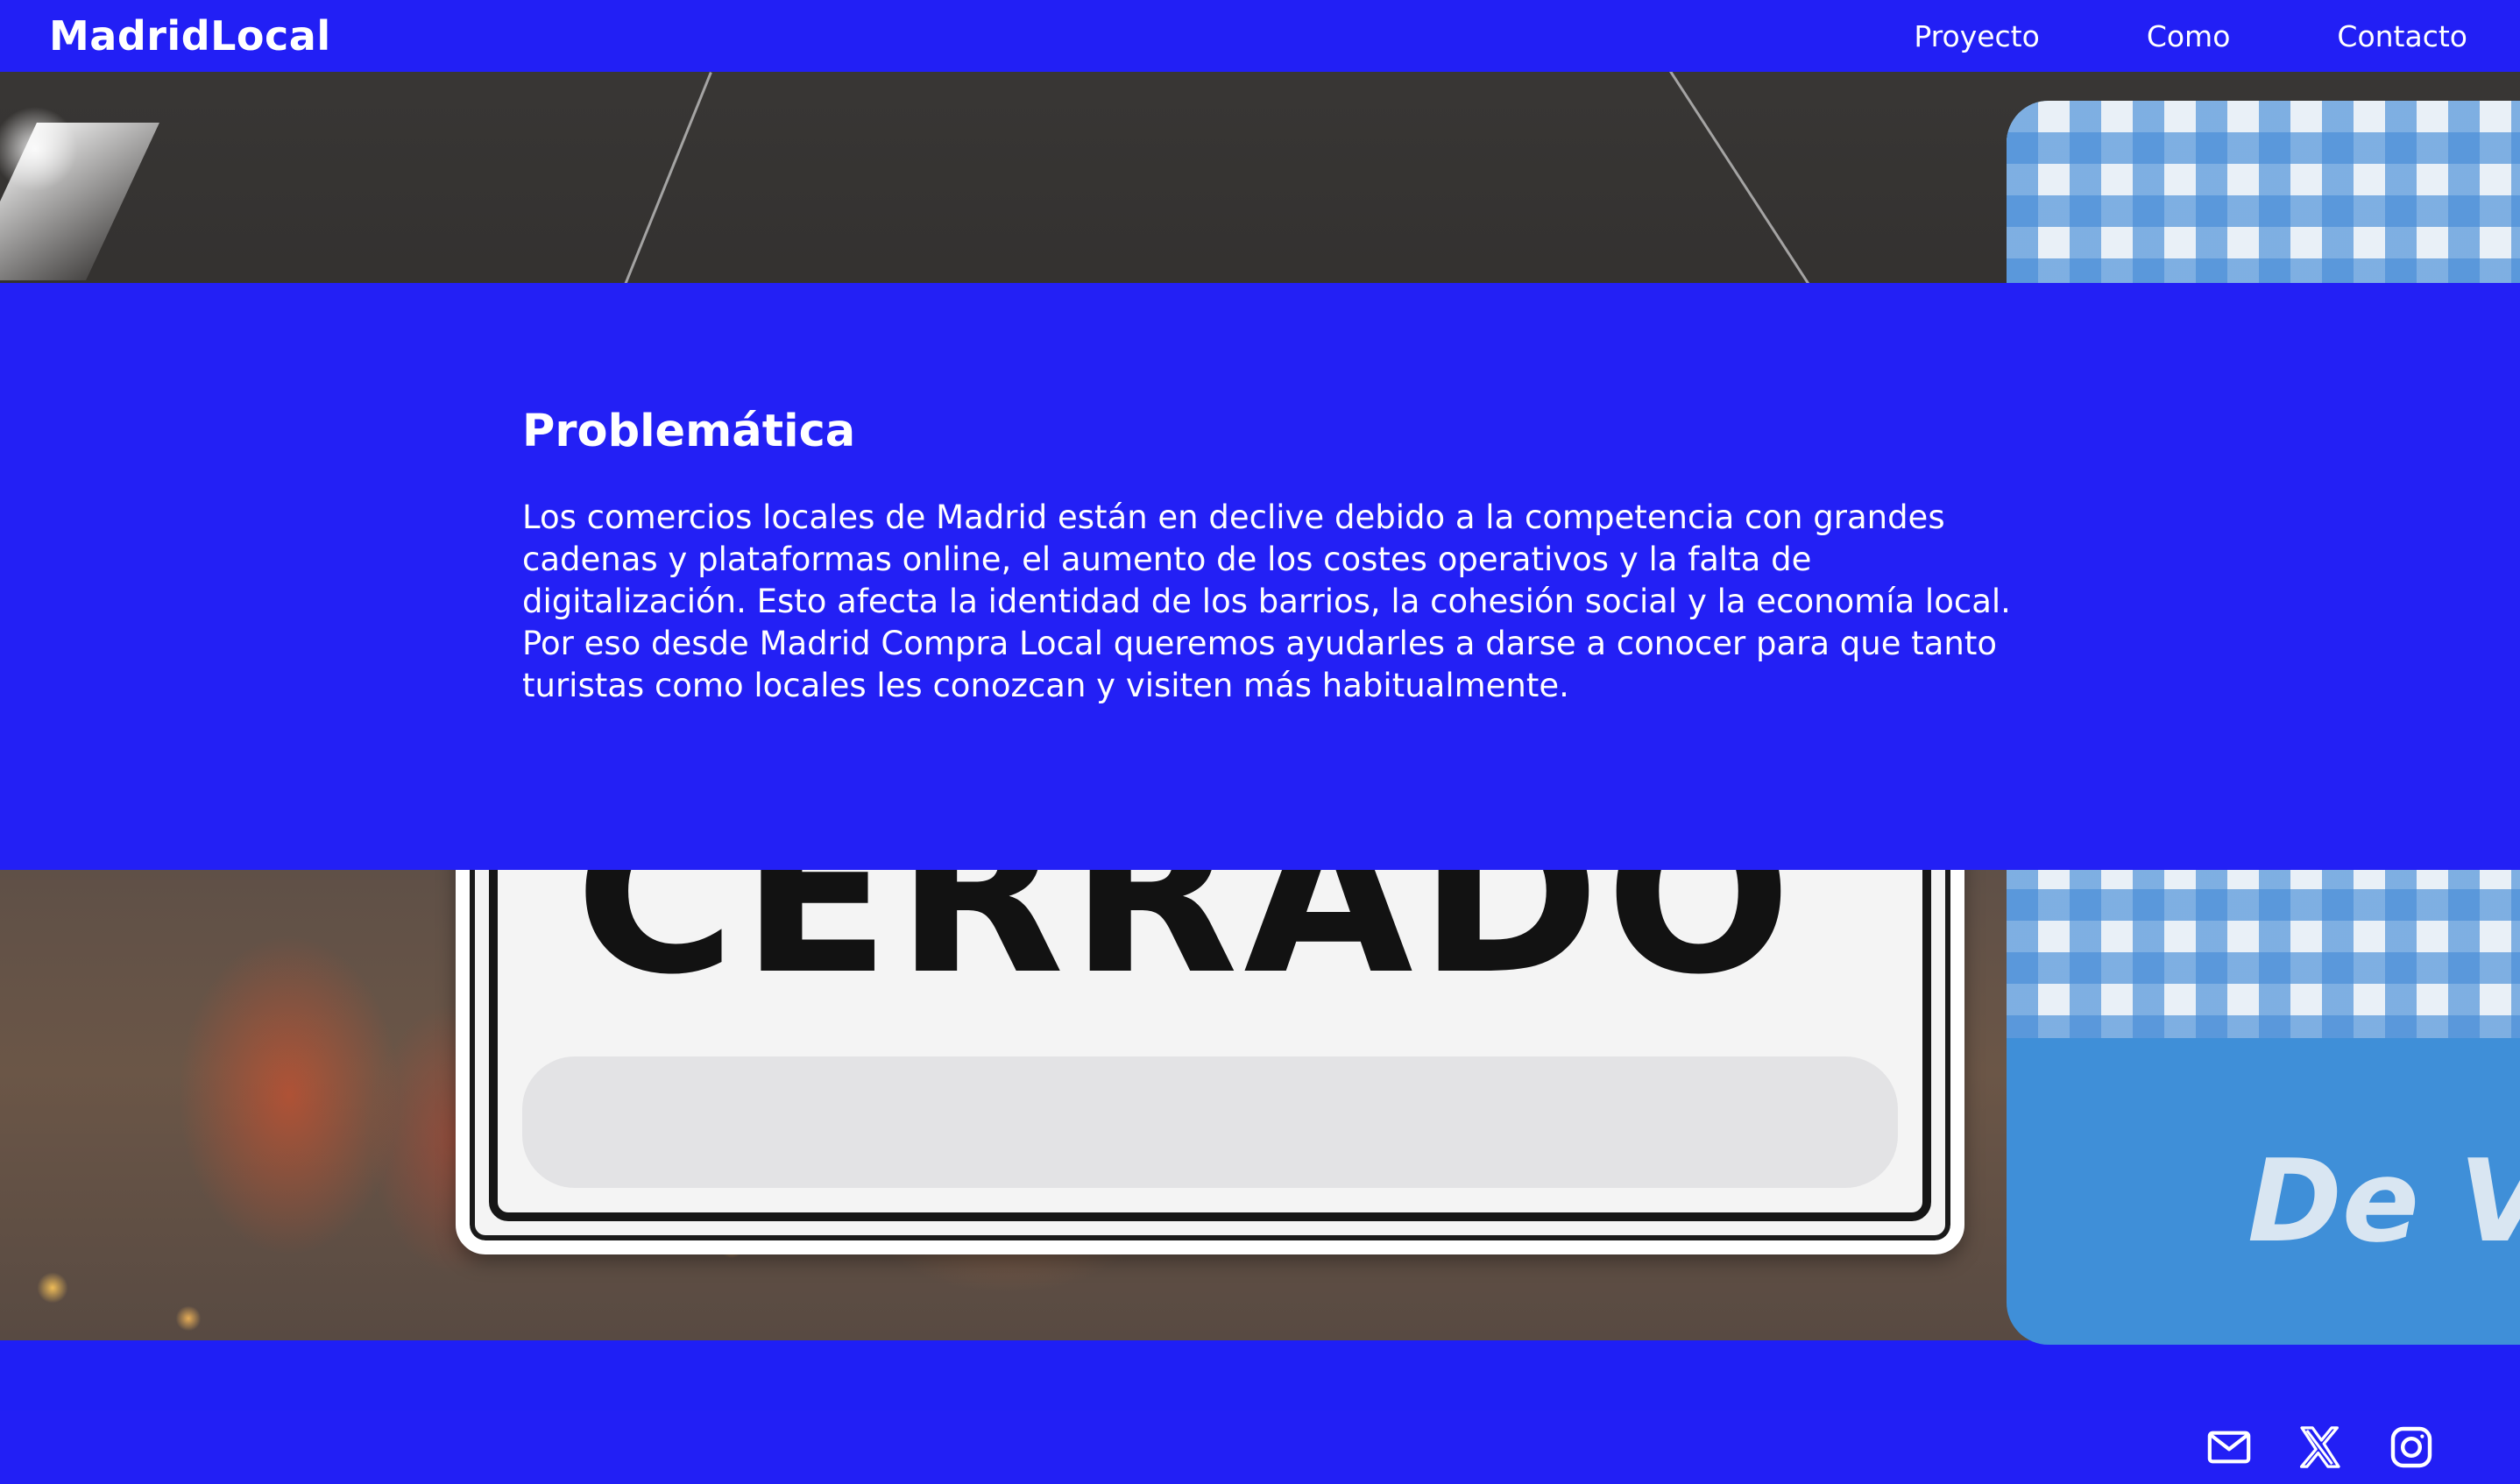 This screenshot has width=2520, height=1484. I want to click on instagram-link, so click(2411, 1447).